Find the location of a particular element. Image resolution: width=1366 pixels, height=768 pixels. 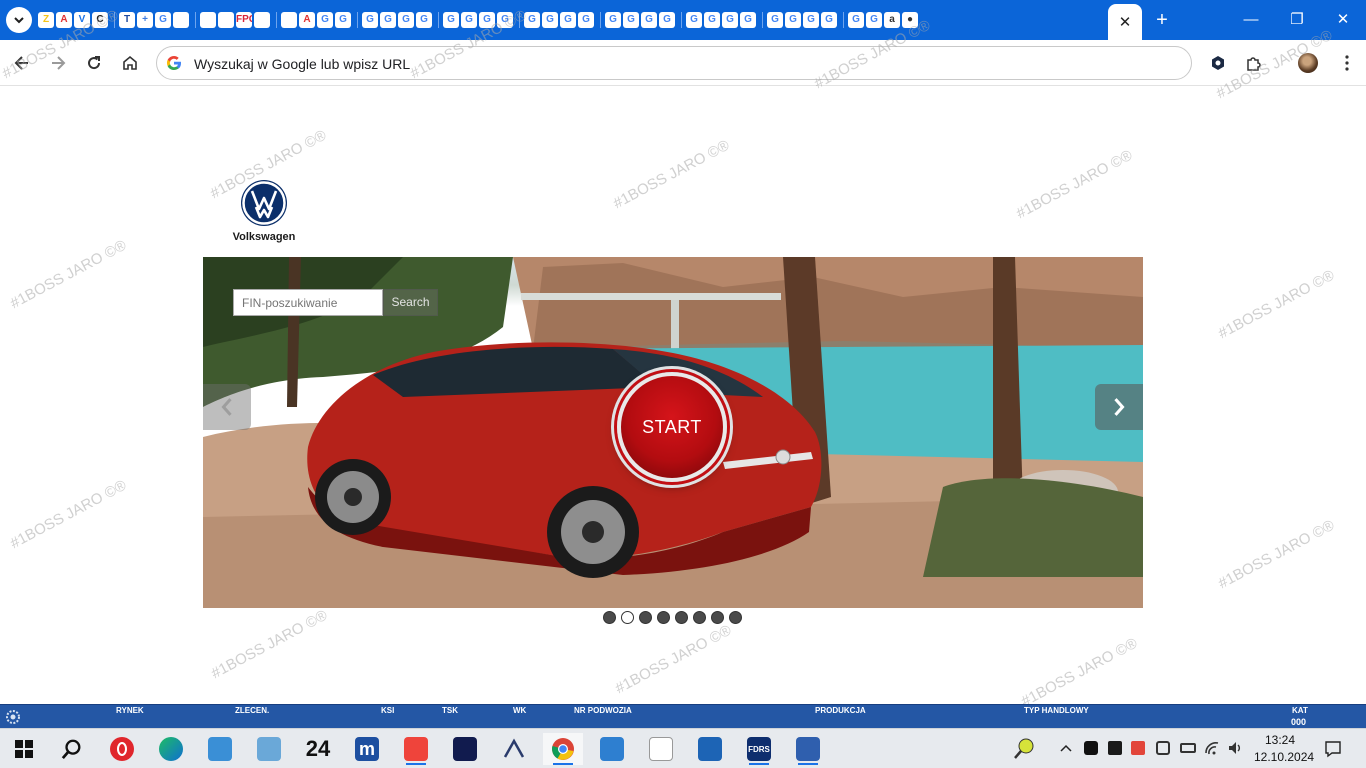

fin-search-input is located at coordinates (308, 302).